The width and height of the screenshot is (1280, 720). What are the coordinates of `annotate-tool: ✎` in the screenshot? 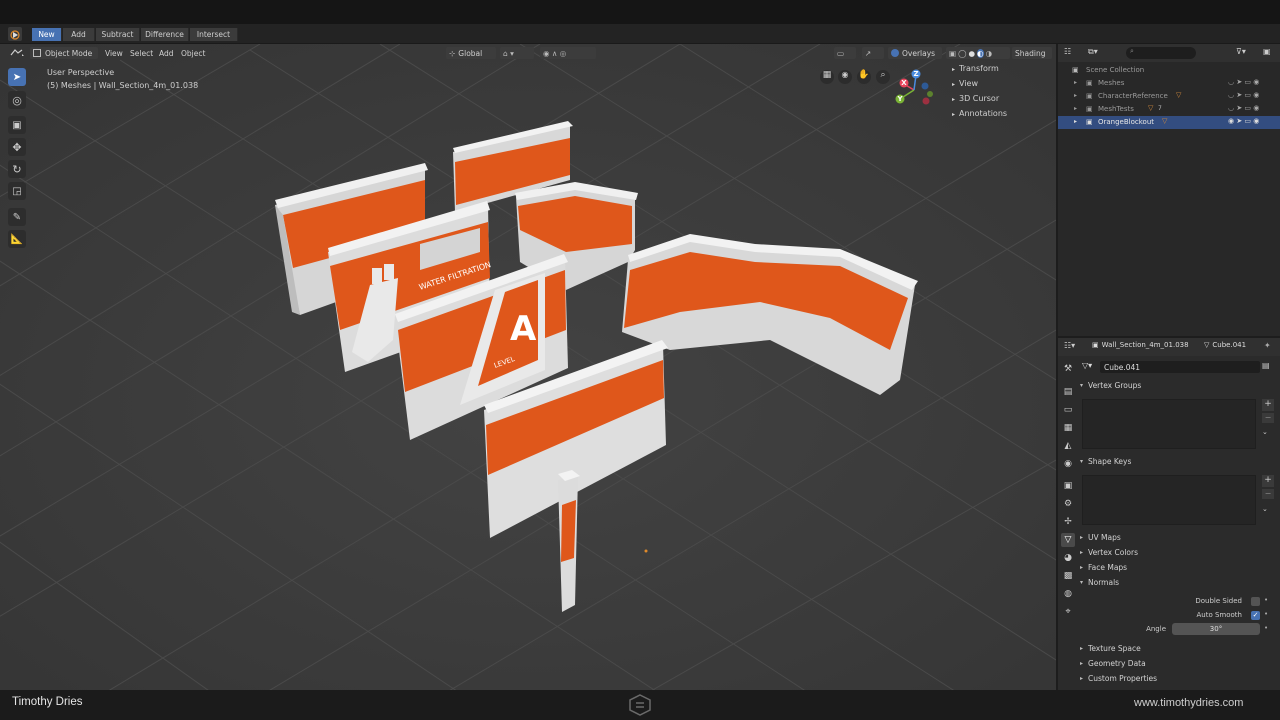 It's located at (17, 217).